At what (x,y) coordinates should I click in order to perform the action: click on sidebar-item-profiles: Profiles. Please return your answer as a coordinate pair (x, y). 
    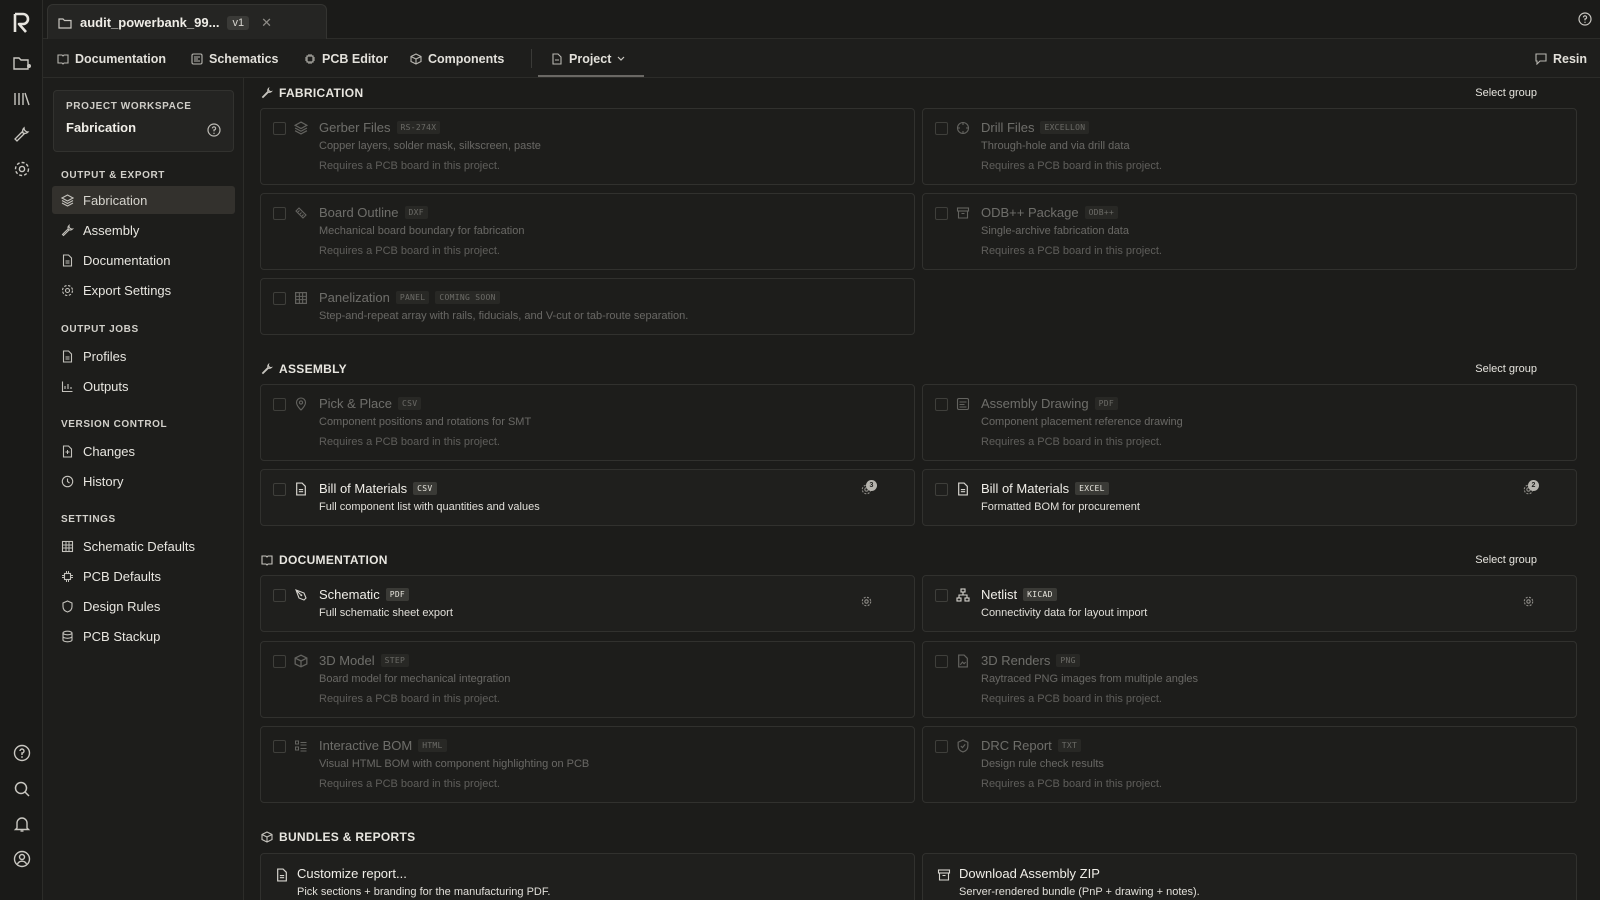
    Looking at the image, I should click on (143, 356).